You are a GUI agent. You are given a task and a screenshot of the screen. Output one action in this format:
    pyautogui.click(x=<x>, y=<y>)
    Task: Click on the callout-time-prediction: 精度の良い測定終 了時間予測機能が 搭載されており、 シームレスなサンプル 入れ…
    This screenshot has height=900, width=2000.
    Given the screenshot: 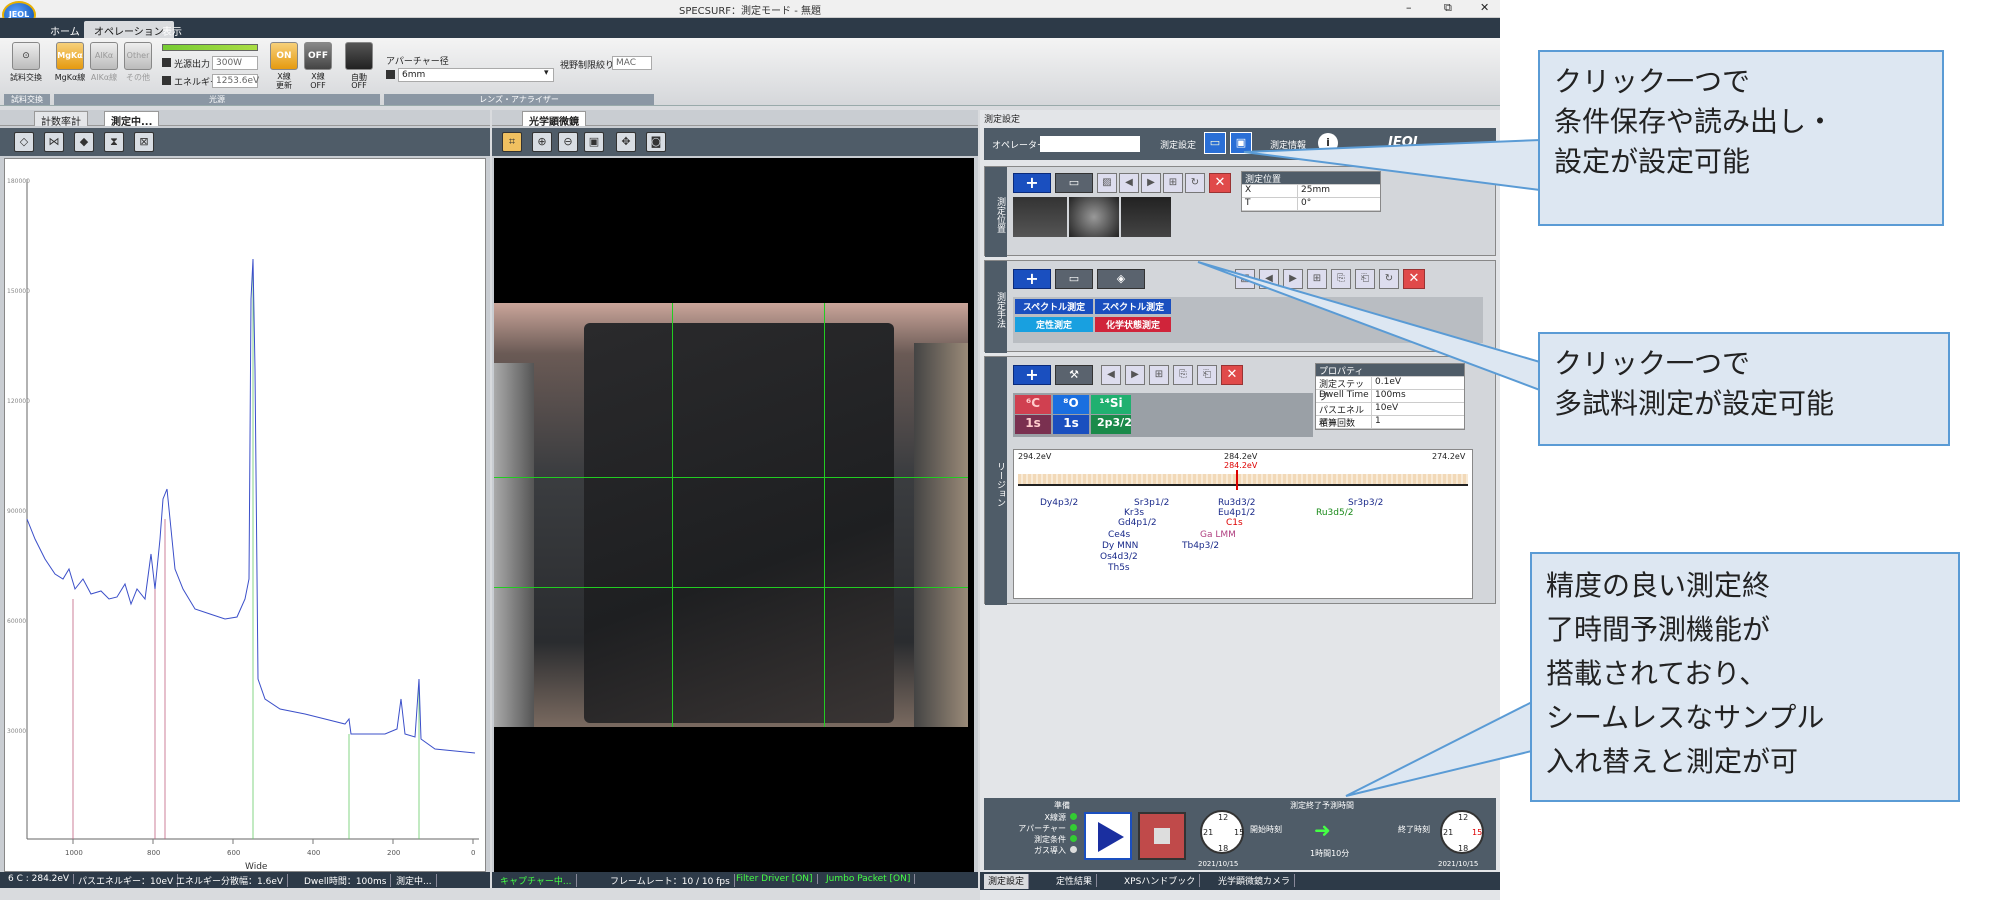 What is the action you would take?
    pyautogui.click(x=1745, y=677)
    